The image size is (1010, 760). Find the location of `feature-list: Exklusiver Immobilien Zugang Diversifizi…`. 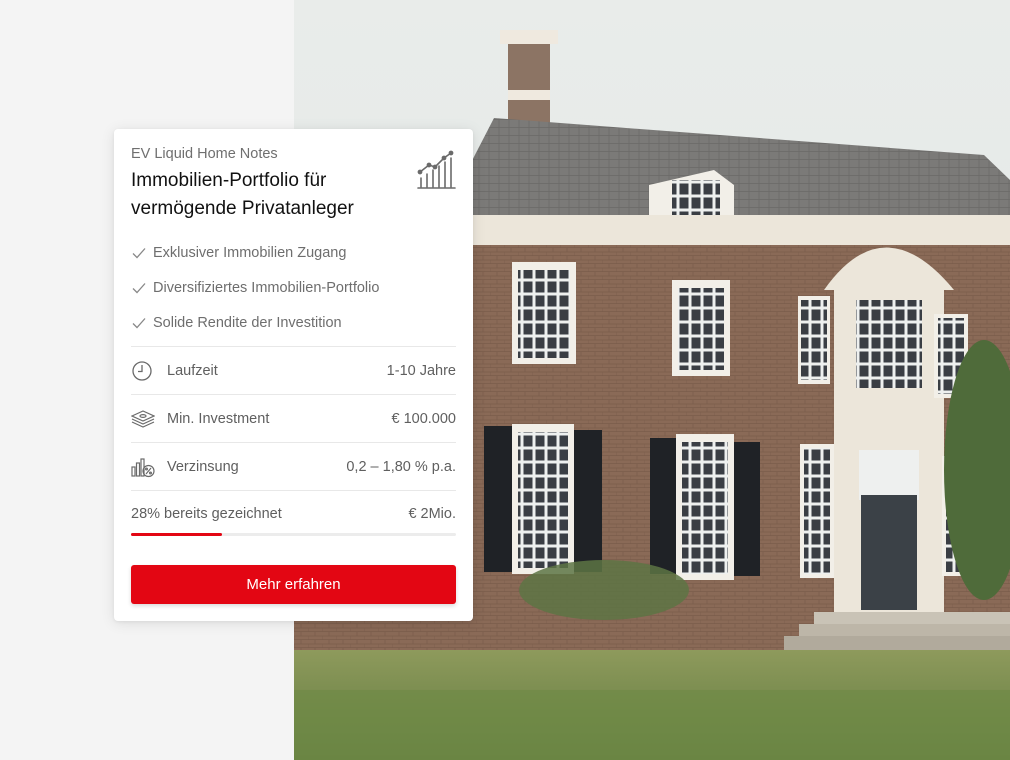

feature-list: Exklusiver Immobilien Zugang Diversifizi… is located at coordinates (255, 287).